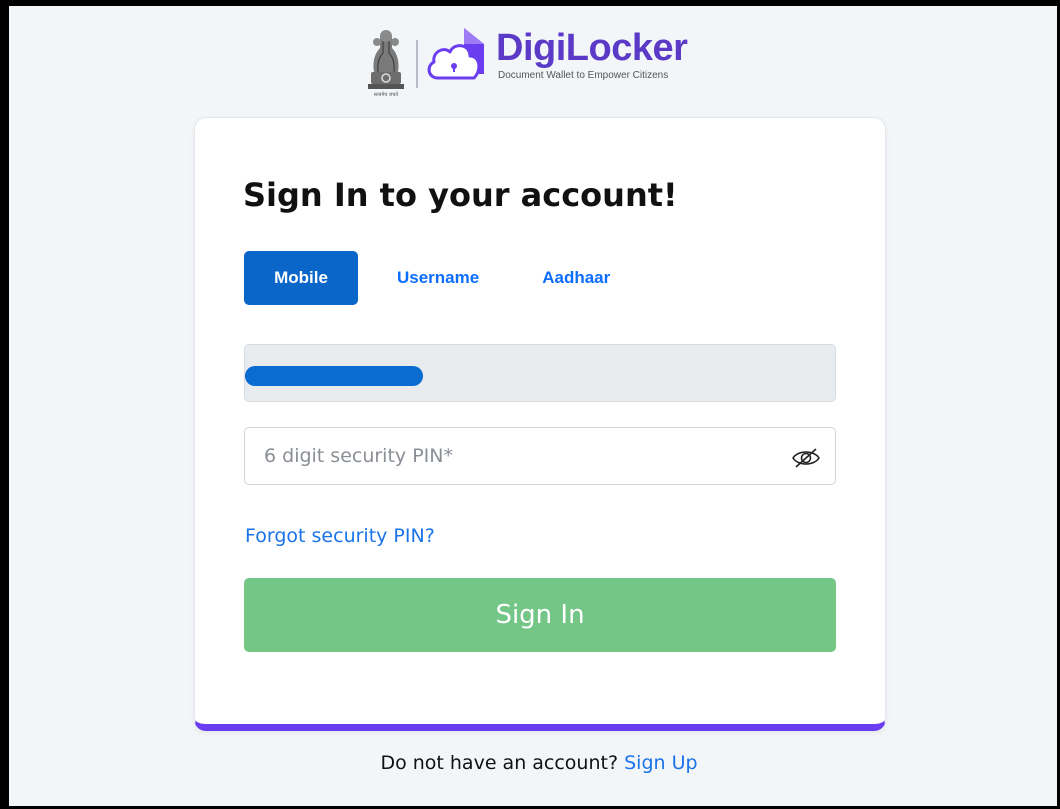 Image resolution: width=1060 pixels, height=809 pixels. I want to click on tab-aadhaar: Aadhaar, so click(576, 278).